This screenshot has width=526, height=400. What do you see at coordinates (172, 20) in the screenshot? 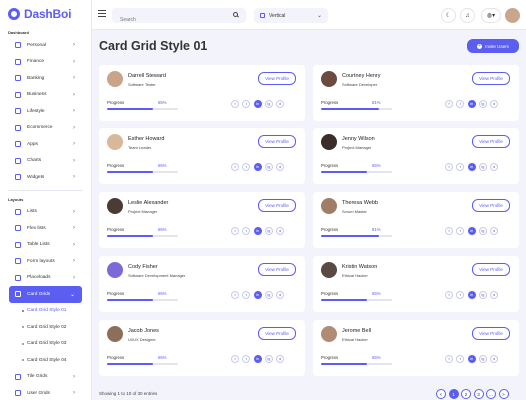
I see `search-input` at bounding box center [172, 20].